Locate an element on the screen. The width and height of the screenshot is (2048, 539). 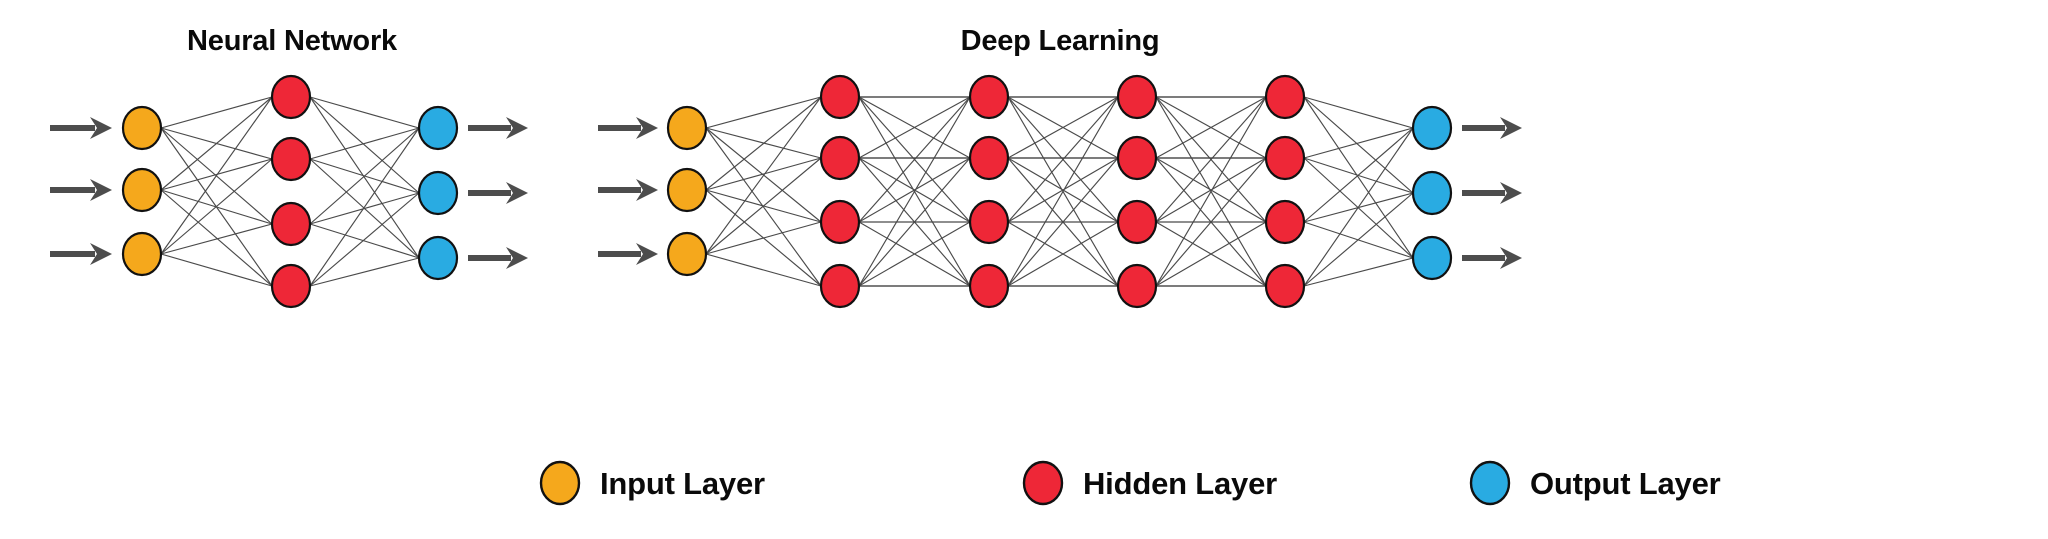
edge-neural-network-input2-hidden13 is located at coordinates (216, 270).